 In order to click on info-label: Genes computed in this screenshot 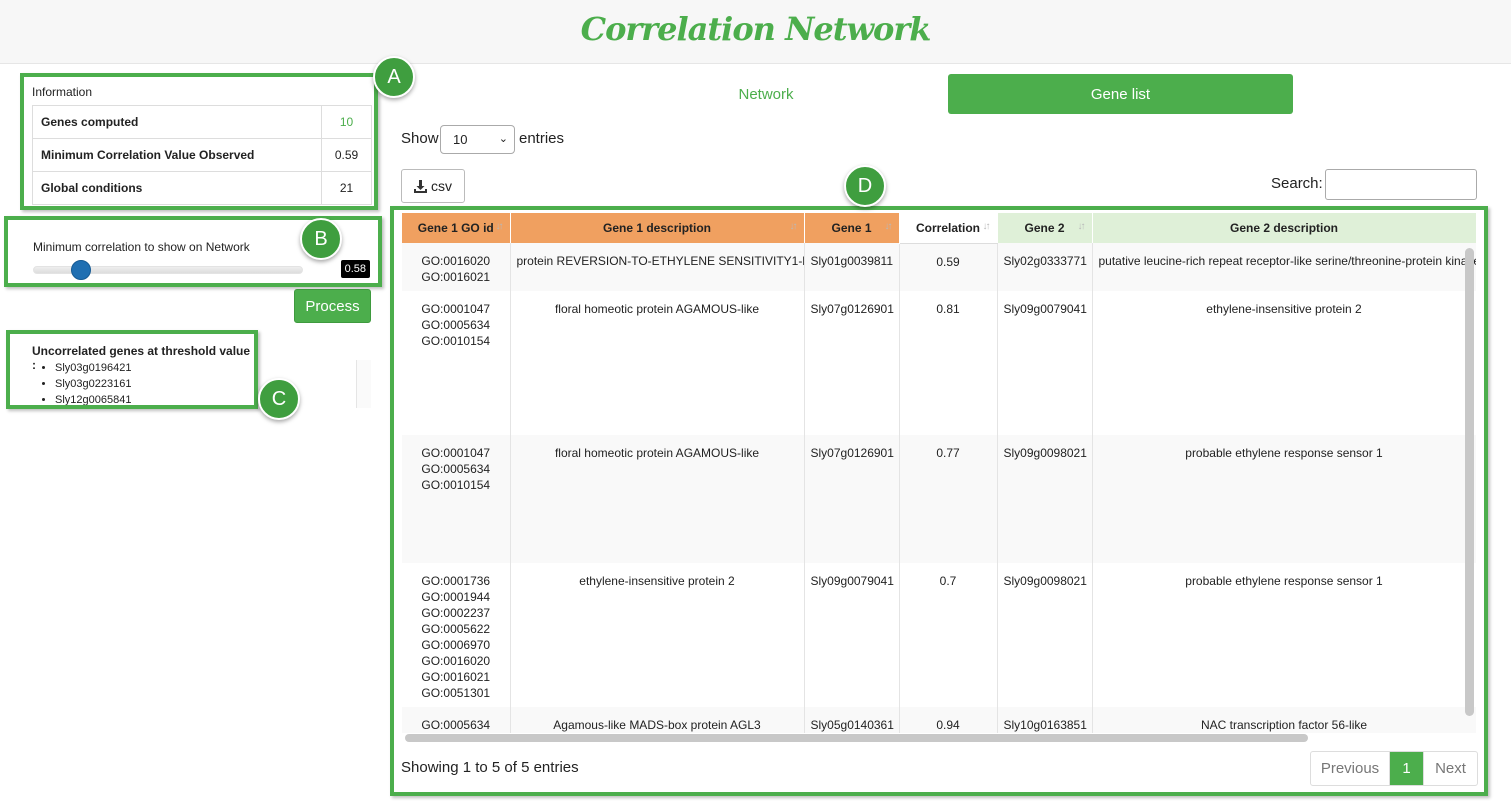, I will do `click(177, 122)`.